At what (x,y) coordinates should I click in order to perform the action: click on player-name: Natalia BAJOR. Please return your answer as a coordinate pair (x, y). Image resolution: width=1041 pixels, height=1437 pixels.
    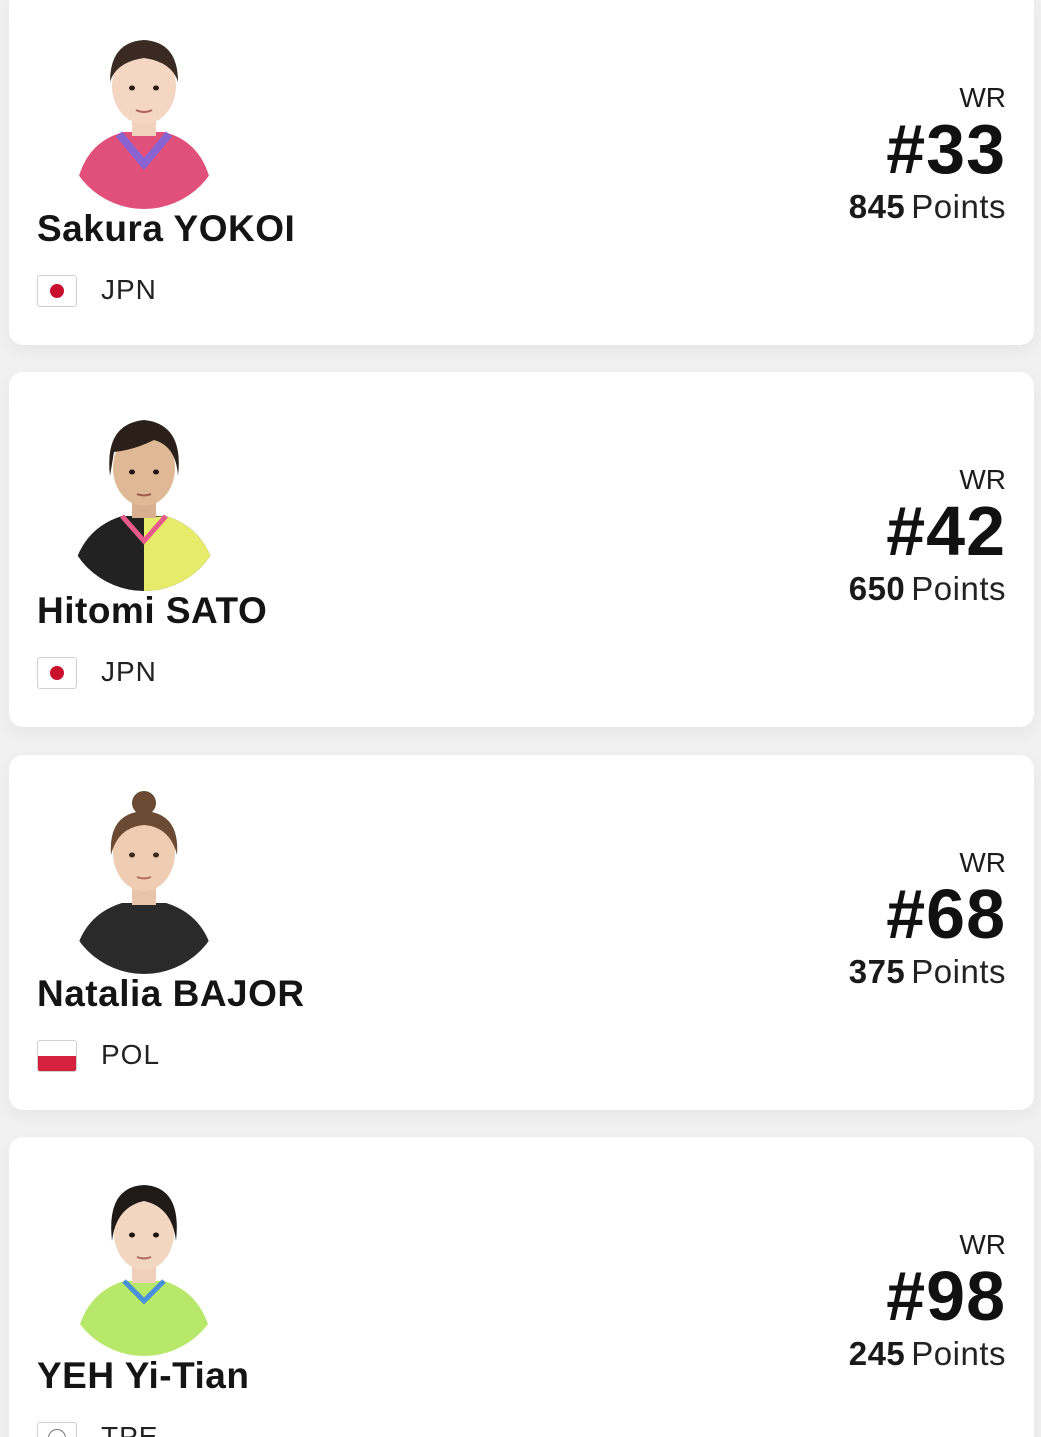
    Looking at the image, I should click on (171, 994).